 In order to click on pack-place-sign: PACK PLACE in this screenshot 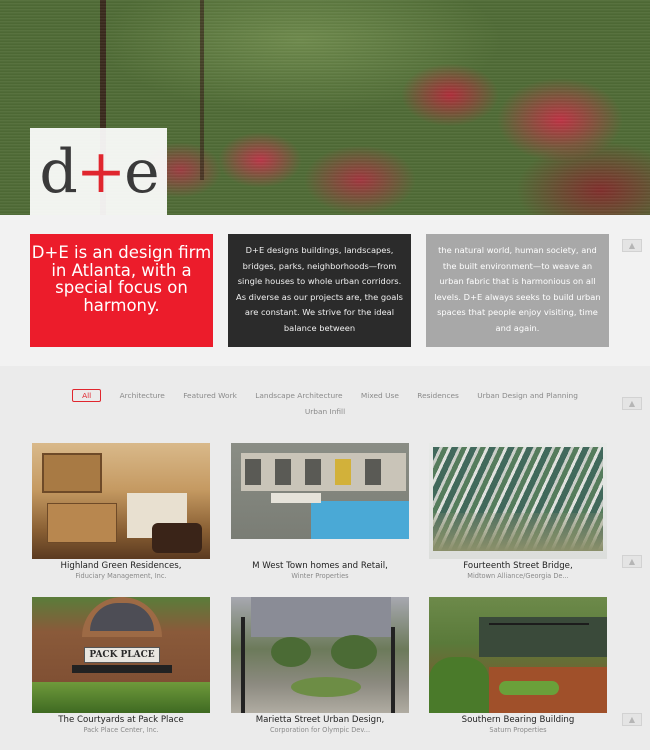, I will do `click(122, 655)`.